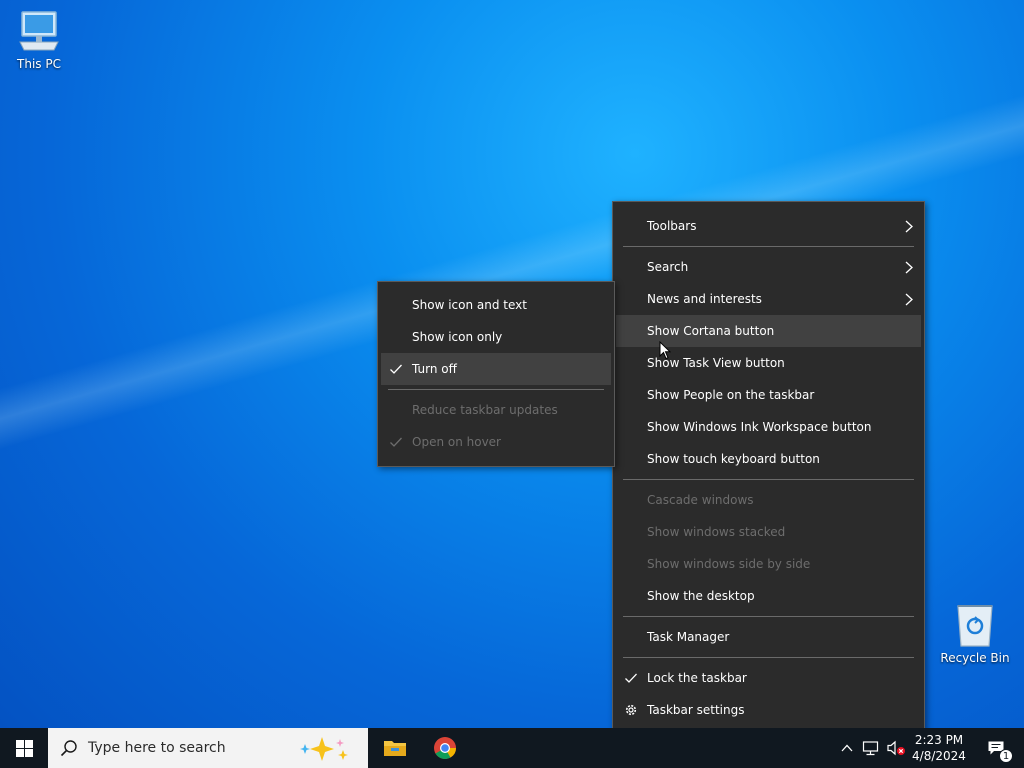 This screenshot has width=1024, height=768. Describe the element at coordinates (768, 678) in the screenshot. I see `menu-item-lock-taskbar: Lock the taskbar` at that location.